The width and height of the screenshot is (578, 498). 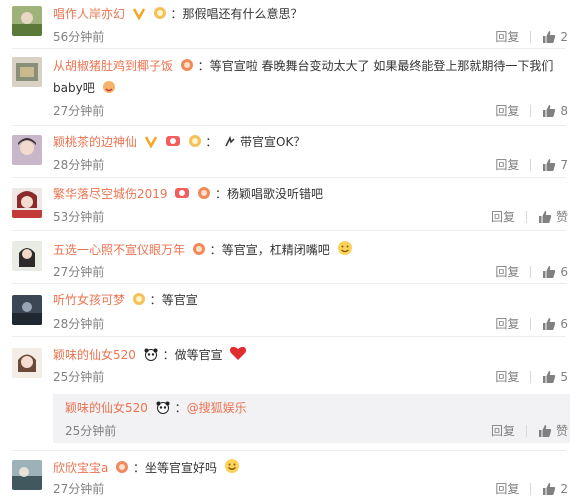 What do you see at coordinates (564, 110) in the screenshot?
I see `like-count: 8` at bounding box center [564, 110].